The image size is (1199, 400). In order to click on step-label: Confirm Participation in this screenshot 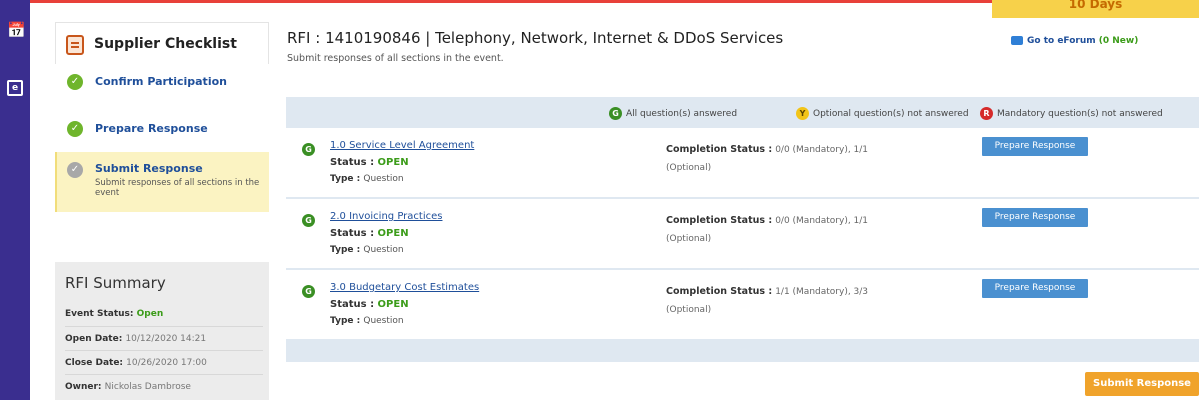, I will do `click(161, 81)`.